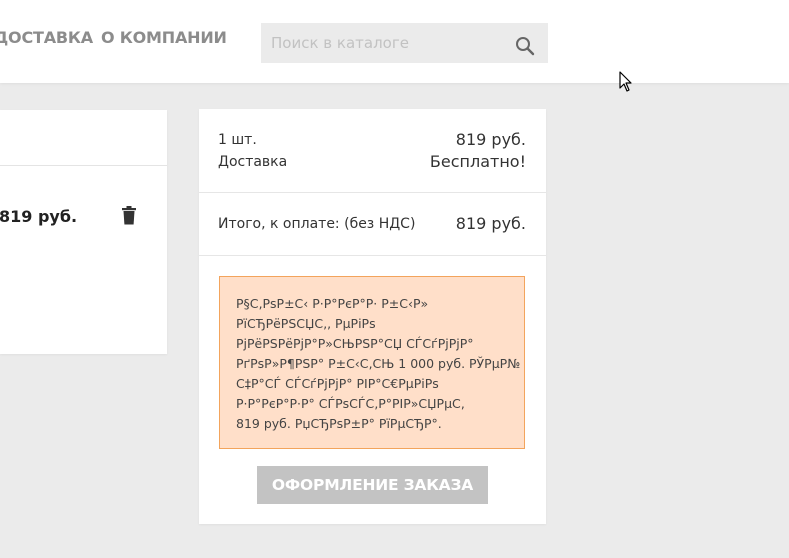 The width and height of the screenshot is (789, 558). What do you see at coordinates (317, 224) in the screenshot?
I see `total-label: Итого, к оплате: (без НДС)` at bounding box center [317, 224].